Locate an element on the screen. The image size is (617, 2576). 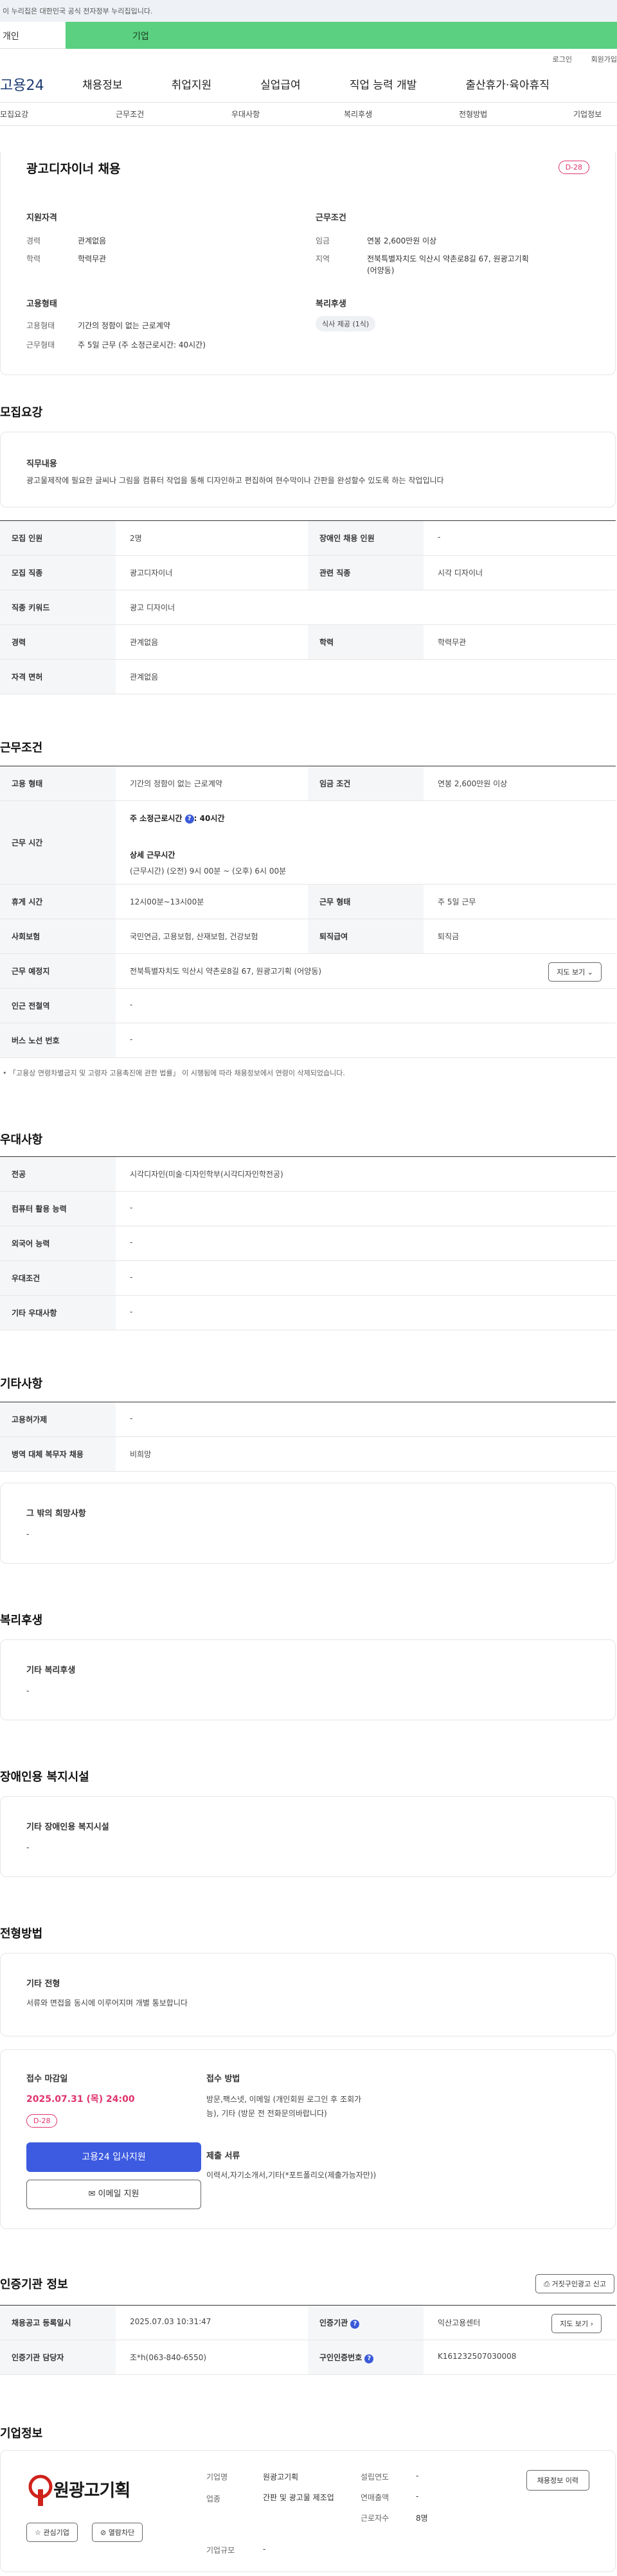
snb-pref: 우대사항 is located at coordinates (245, 114).